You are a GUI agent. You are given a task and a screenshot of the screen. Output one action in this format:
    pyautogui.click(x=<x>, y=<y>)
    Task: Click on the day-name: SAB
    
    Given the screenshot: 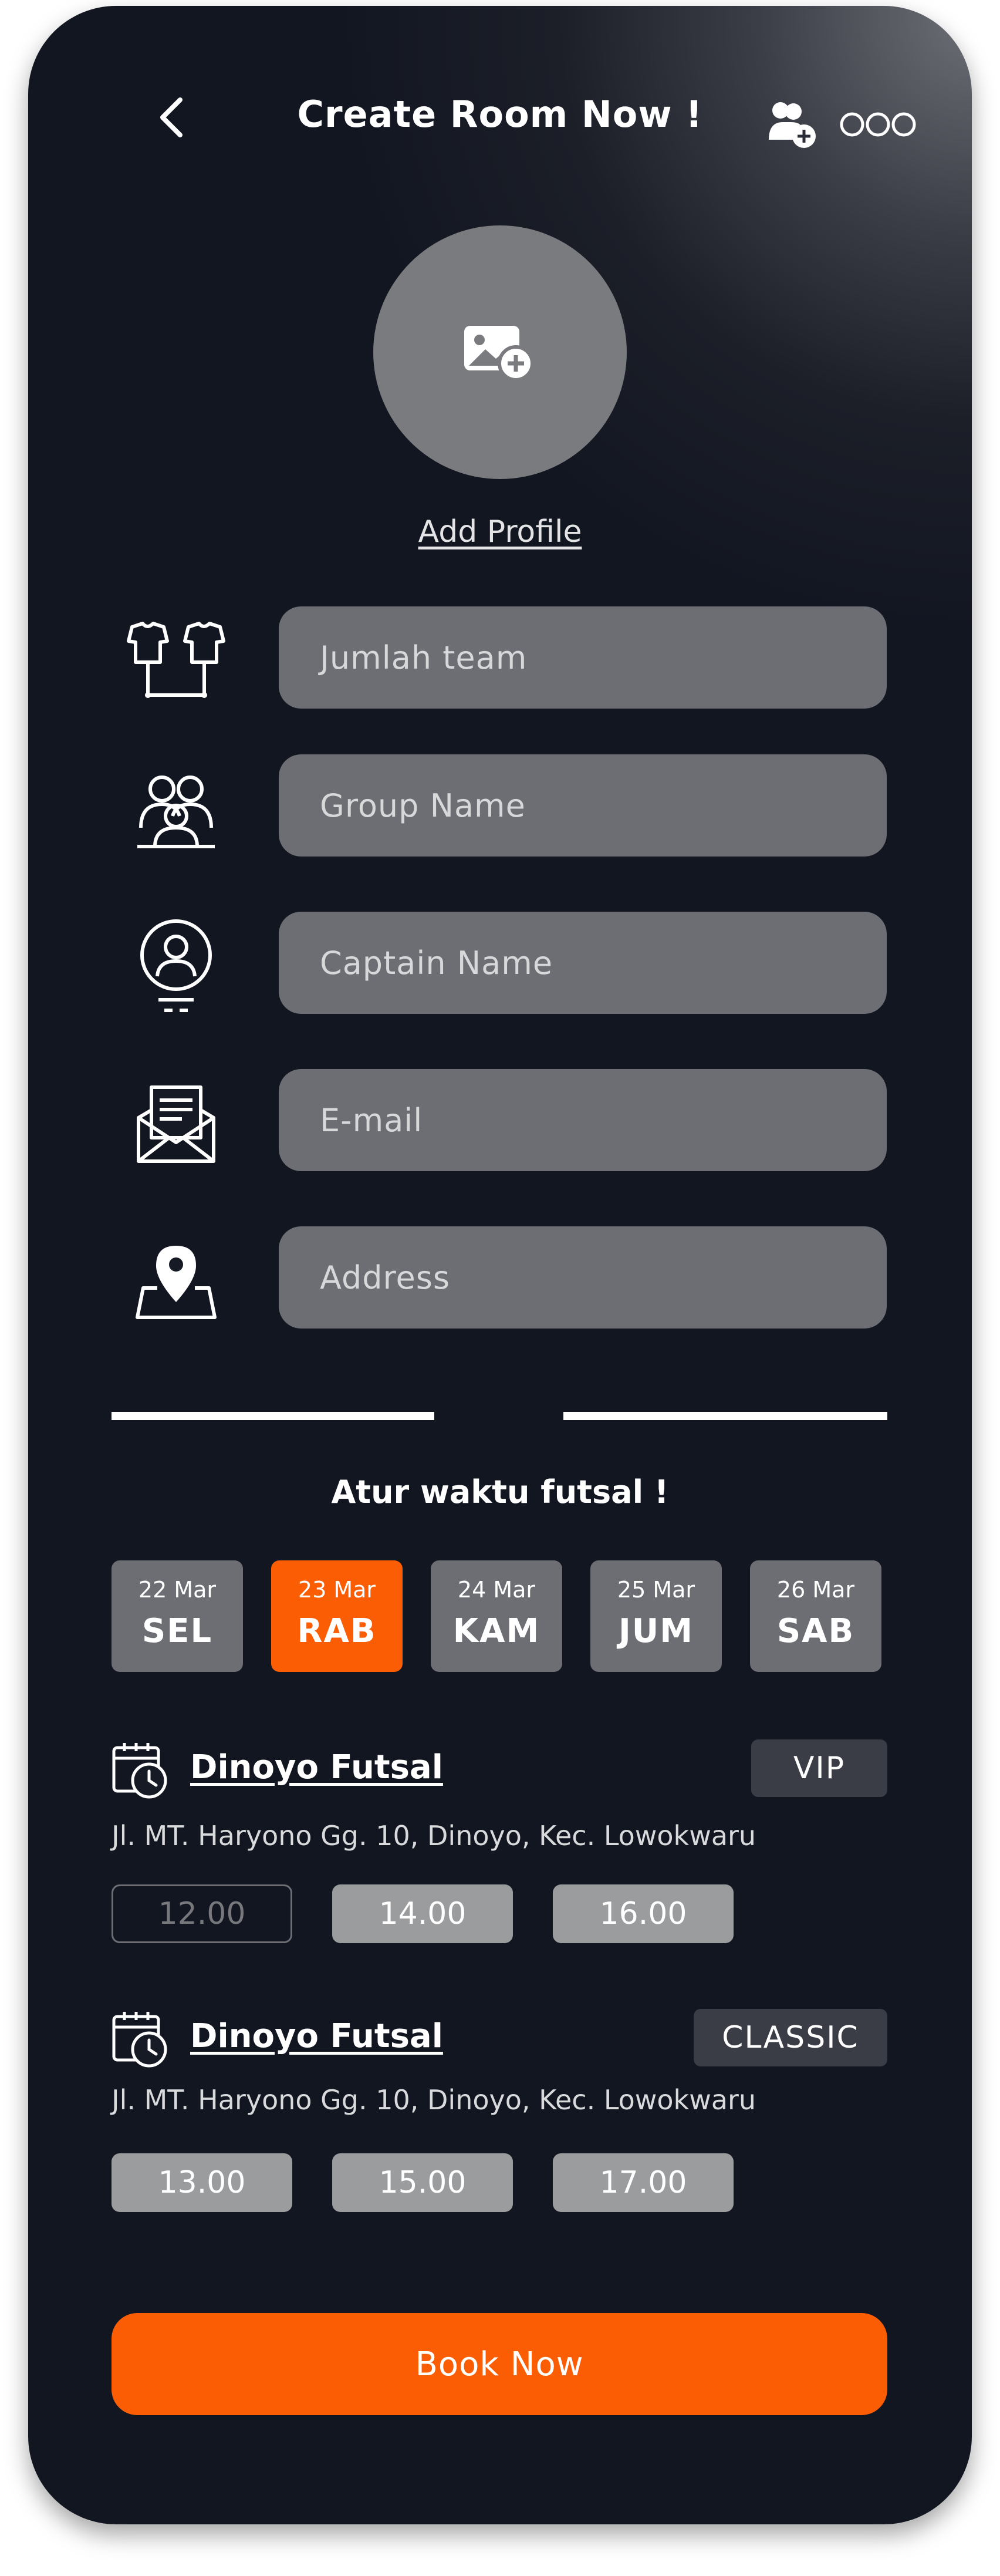 What is the action you would take?
    pyautogui.click(x=816, y=1631)
    